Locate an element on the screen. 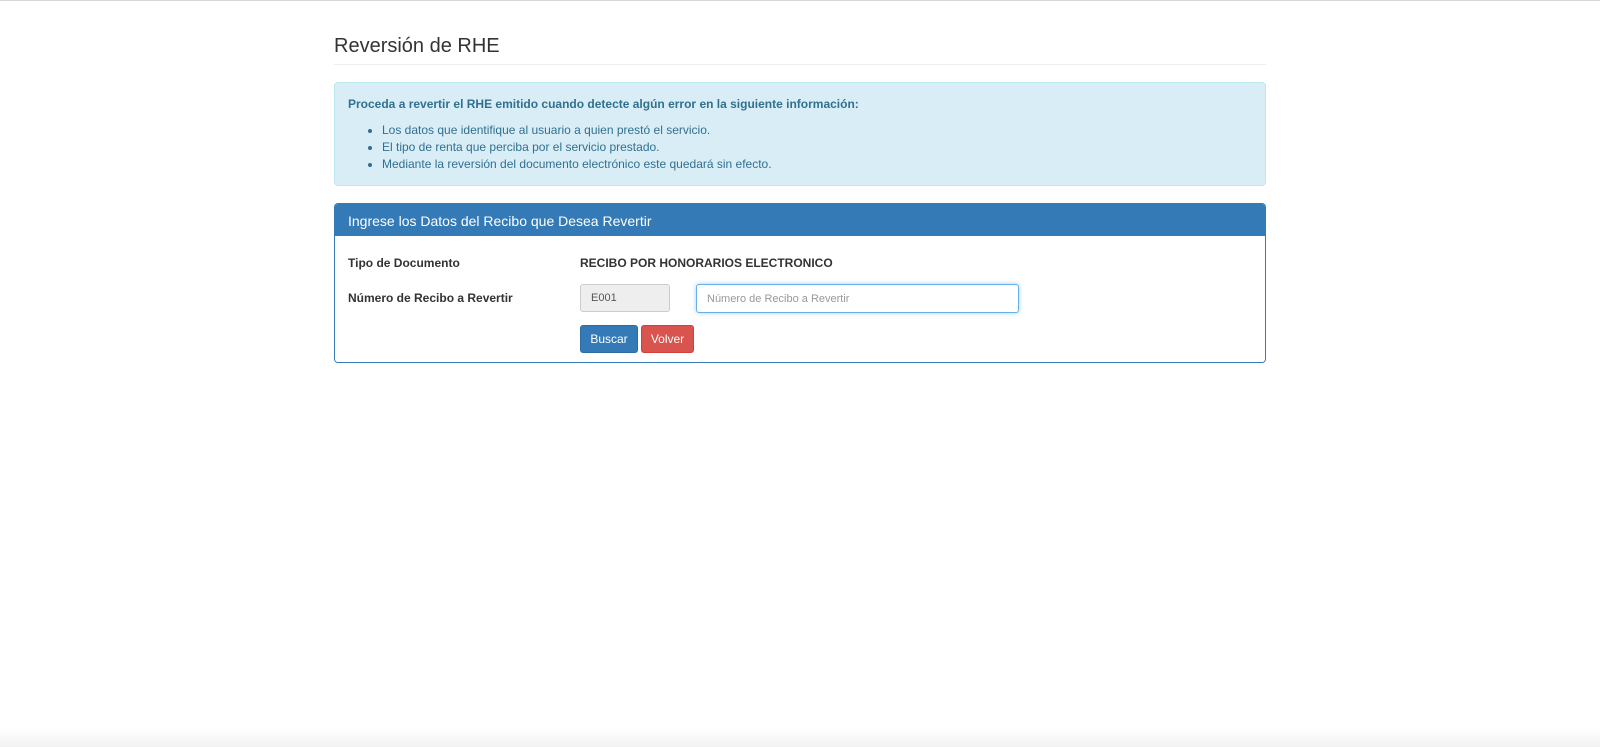  back-button: Volver is located at coordinates (667, 339).